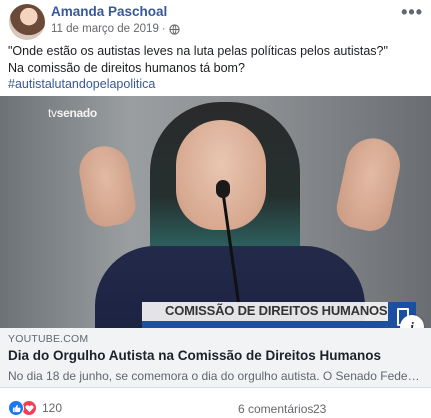 The height and width of the screenshot is (418, 431). I want to click on like-icon, so click(16, 408).